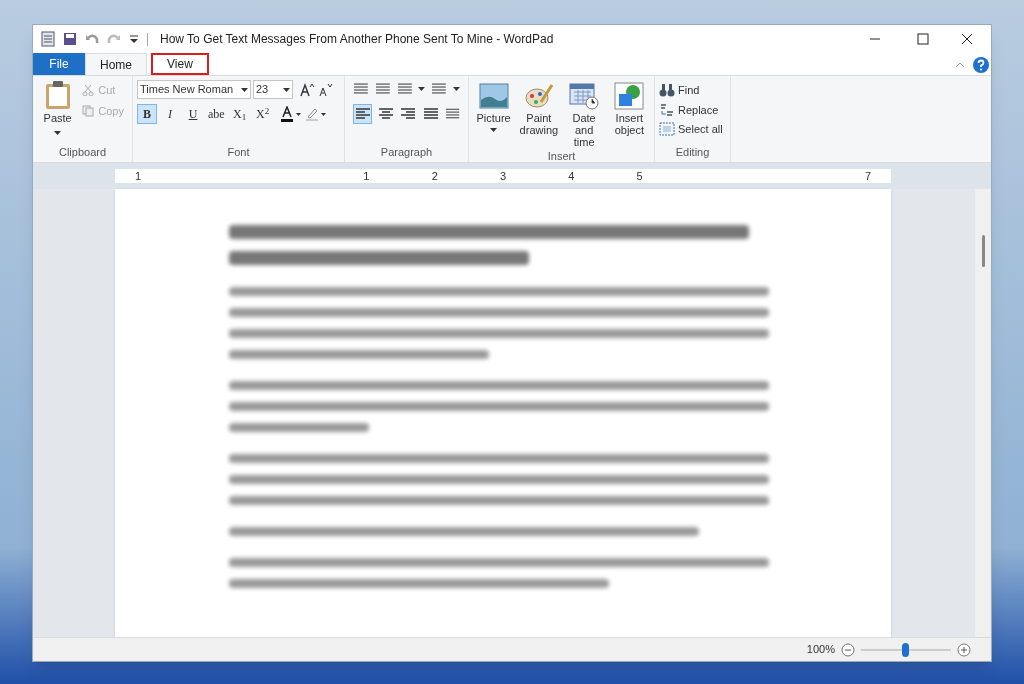  I want to click on ruler-number: 7, so click(867, 176).